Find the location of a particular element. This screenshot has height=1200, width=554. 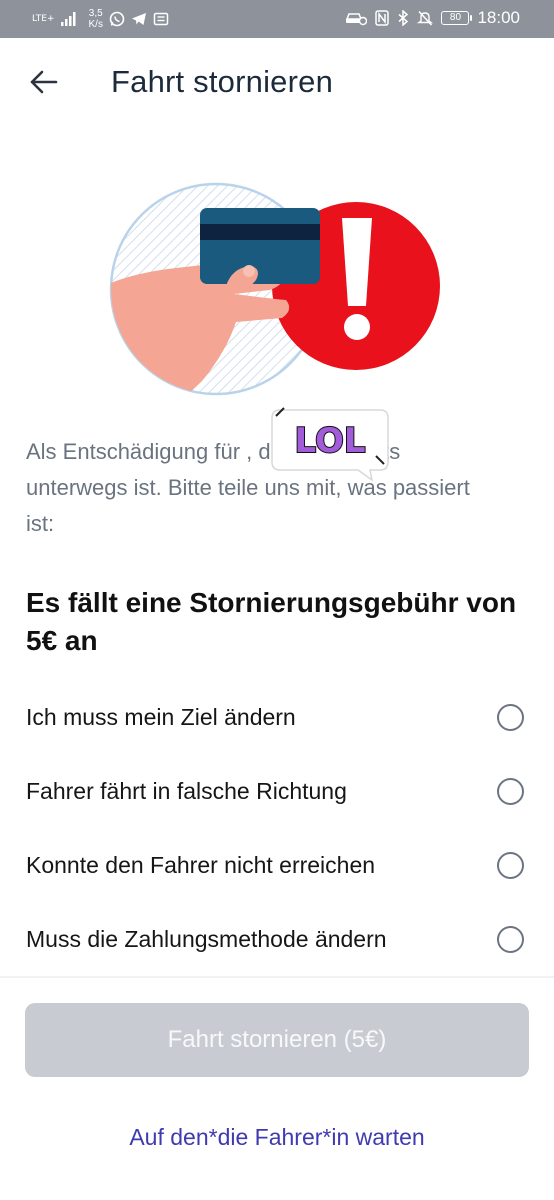

nfc-icon is located at coordinates (382, 18).